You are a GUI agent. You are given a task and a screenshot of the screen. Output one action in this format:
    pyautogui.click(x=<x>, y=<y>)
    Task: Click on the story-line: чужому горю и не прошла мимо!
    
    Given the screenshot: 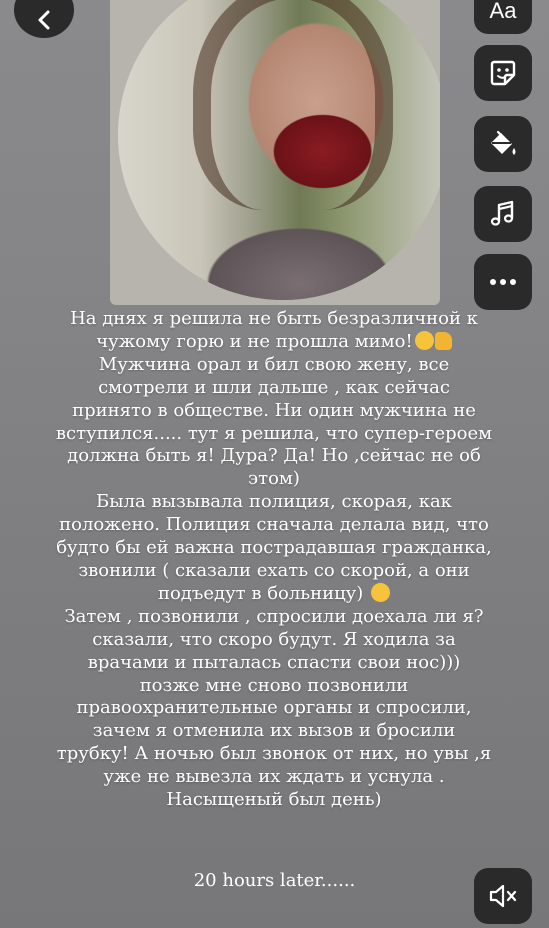 What is the action you would take?
    pyautogui.click(x=274, y=342)
    